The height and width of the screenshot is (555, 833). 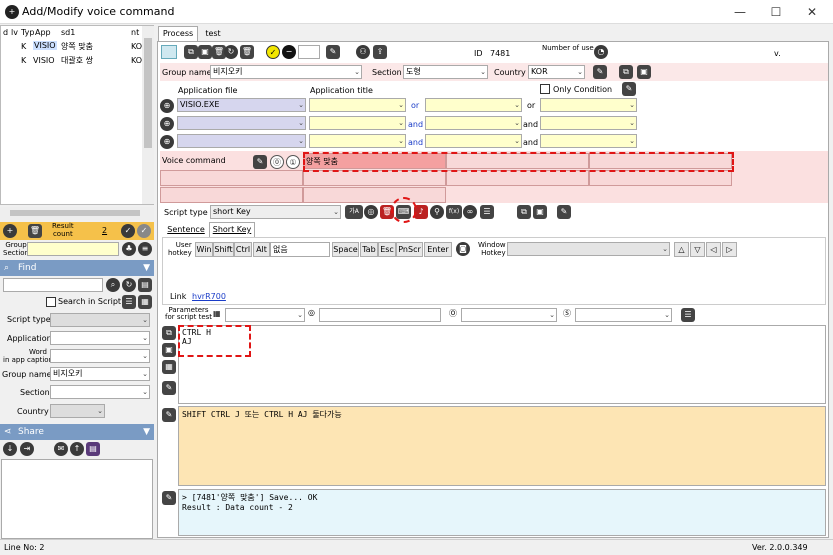 I want to click on camera-icon: ◙, so click(x=463, y=249).